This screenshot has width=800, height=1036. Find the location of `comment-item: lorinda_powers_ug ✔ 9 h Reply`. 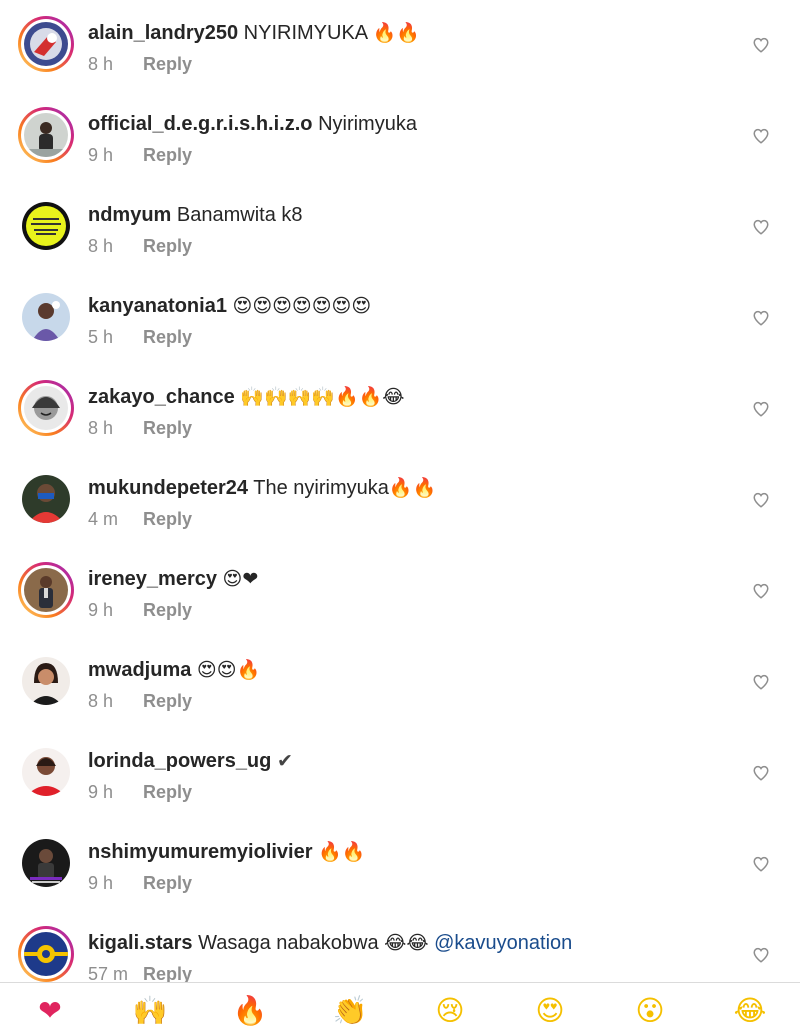

comment-item: lorinda_powers_ug ✔ 9 h Reply is located at coordinates (400, 773).